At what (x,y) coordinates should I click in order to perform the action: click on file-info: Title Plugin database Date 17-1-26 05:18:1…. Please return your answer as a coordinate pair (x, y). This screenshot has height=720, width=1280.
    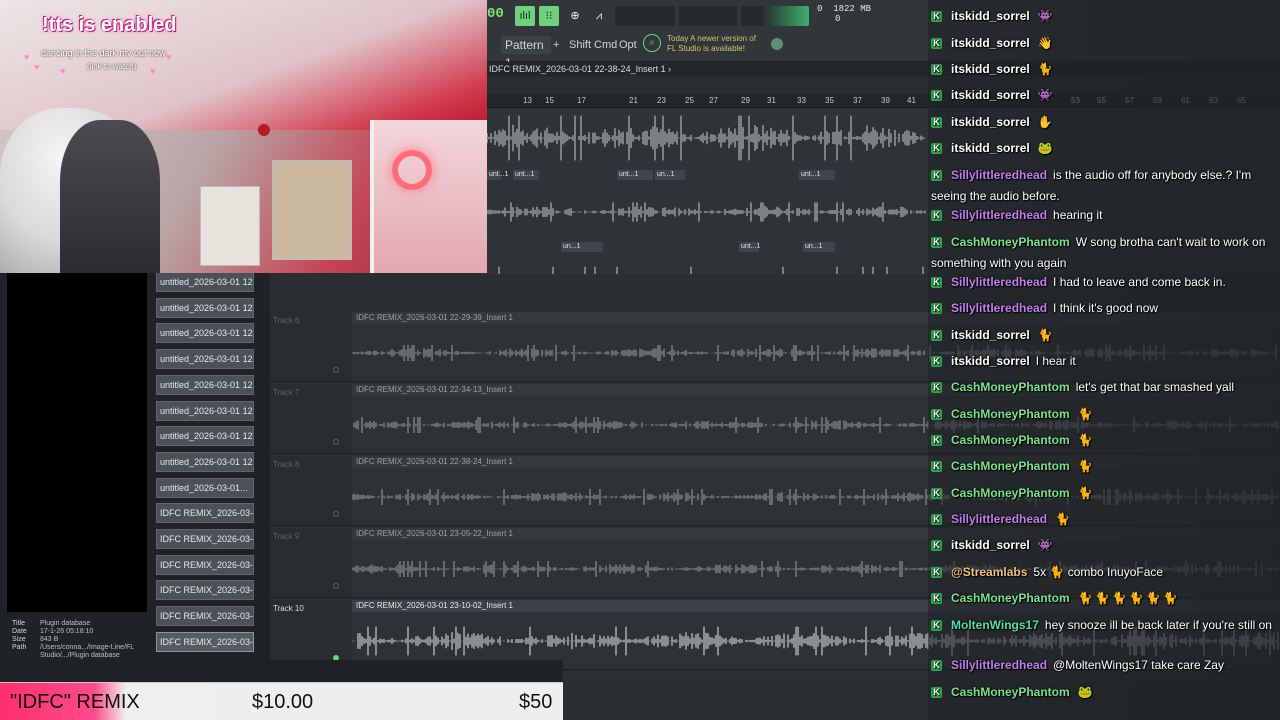
    Looking at the image, I should click on (73, 639).